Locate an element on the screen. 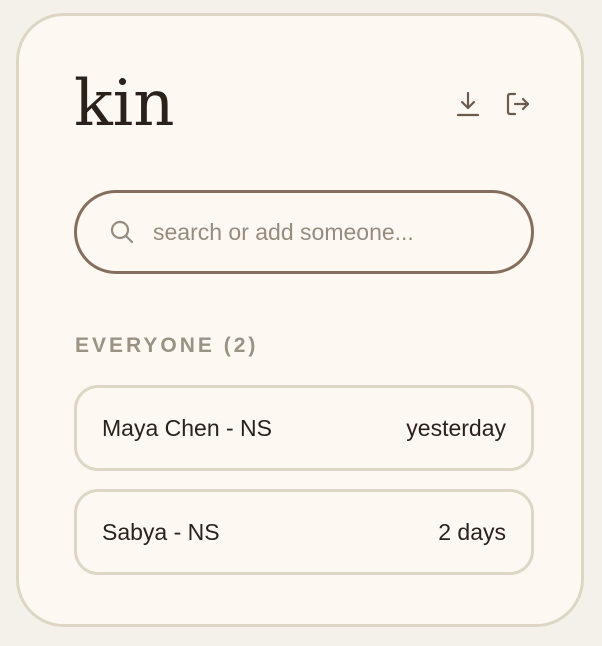 Image resolution: width=602 pixels, height=646 pixels. logout-icon is located at coordinates (518, 104).